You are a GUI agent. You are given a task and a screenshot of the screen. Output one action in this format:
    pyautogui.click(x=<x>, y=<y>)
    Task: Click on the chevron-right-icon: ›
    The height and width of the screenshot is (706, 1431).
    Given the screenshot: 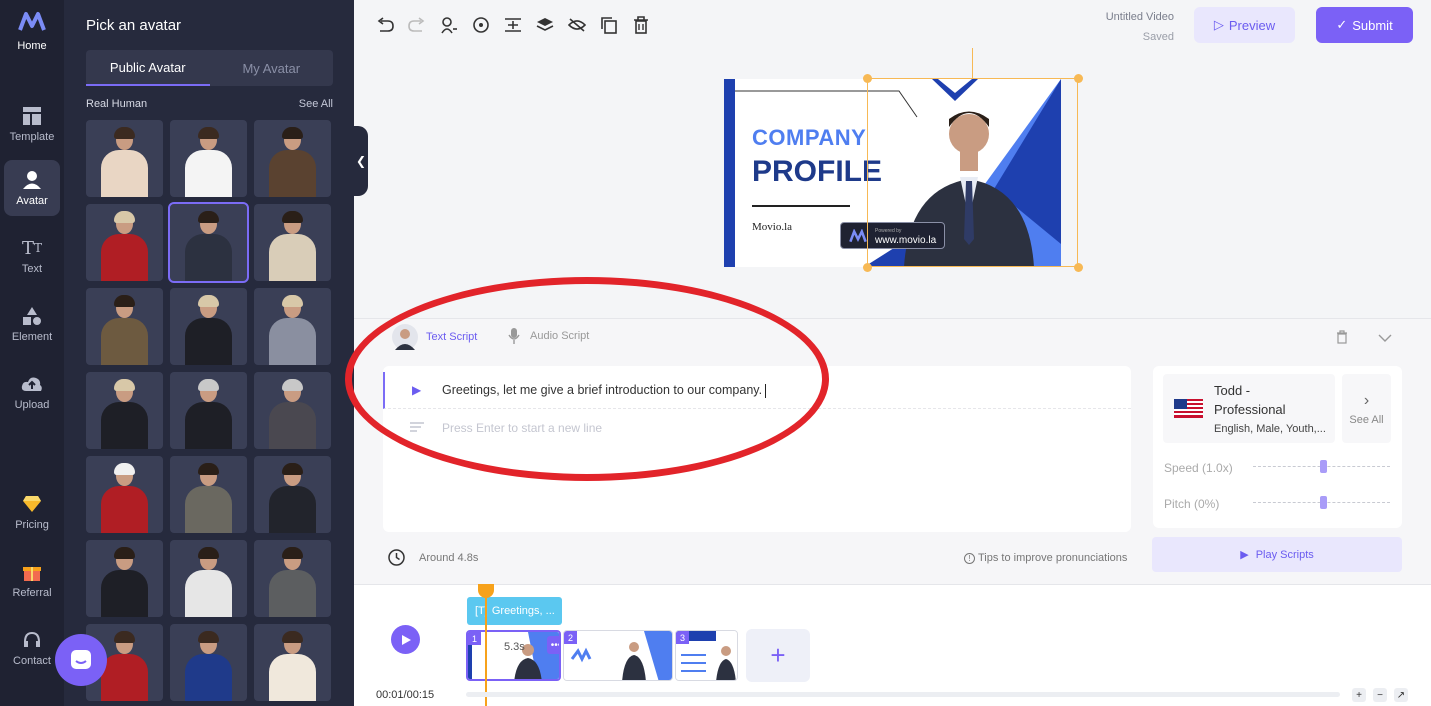 What is the action you would take?
    pyautogui.click(x=1366, y=400)
    